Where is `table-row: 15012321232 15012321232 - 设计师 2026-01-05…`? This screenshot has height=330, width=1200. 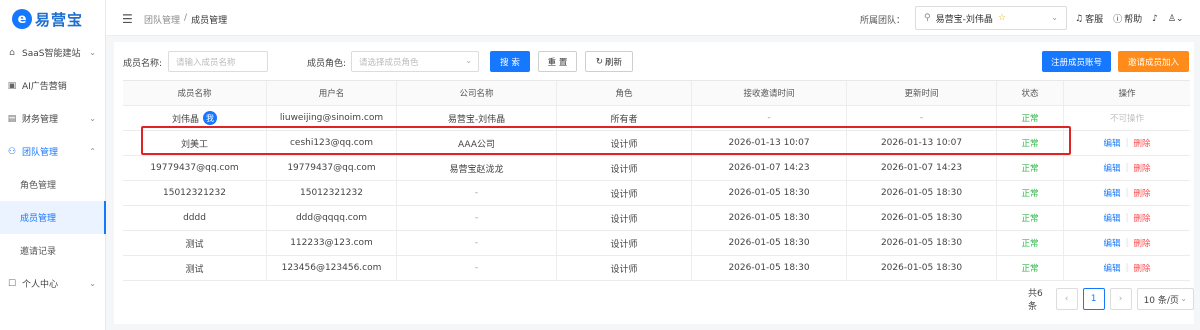 table-row: 15012321232 15012321232 - 设计师 2026-01-05… is located at coordinates (656, 193).